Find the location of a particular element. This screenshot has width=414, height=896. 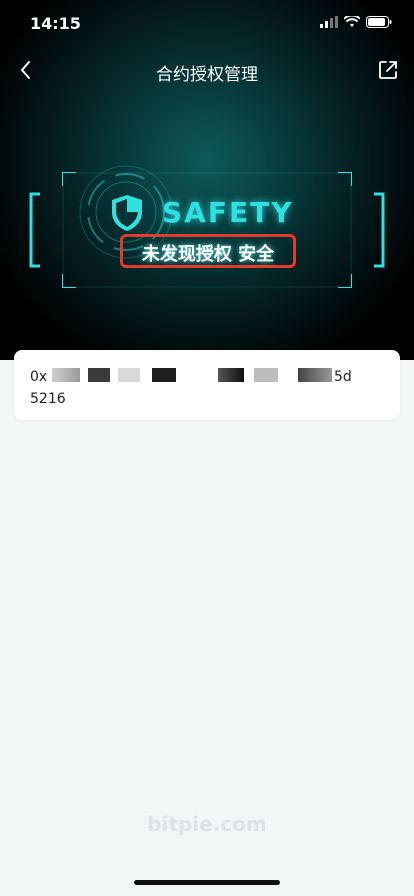

safety-label: SAFETY is located at coordinates (228, 212).